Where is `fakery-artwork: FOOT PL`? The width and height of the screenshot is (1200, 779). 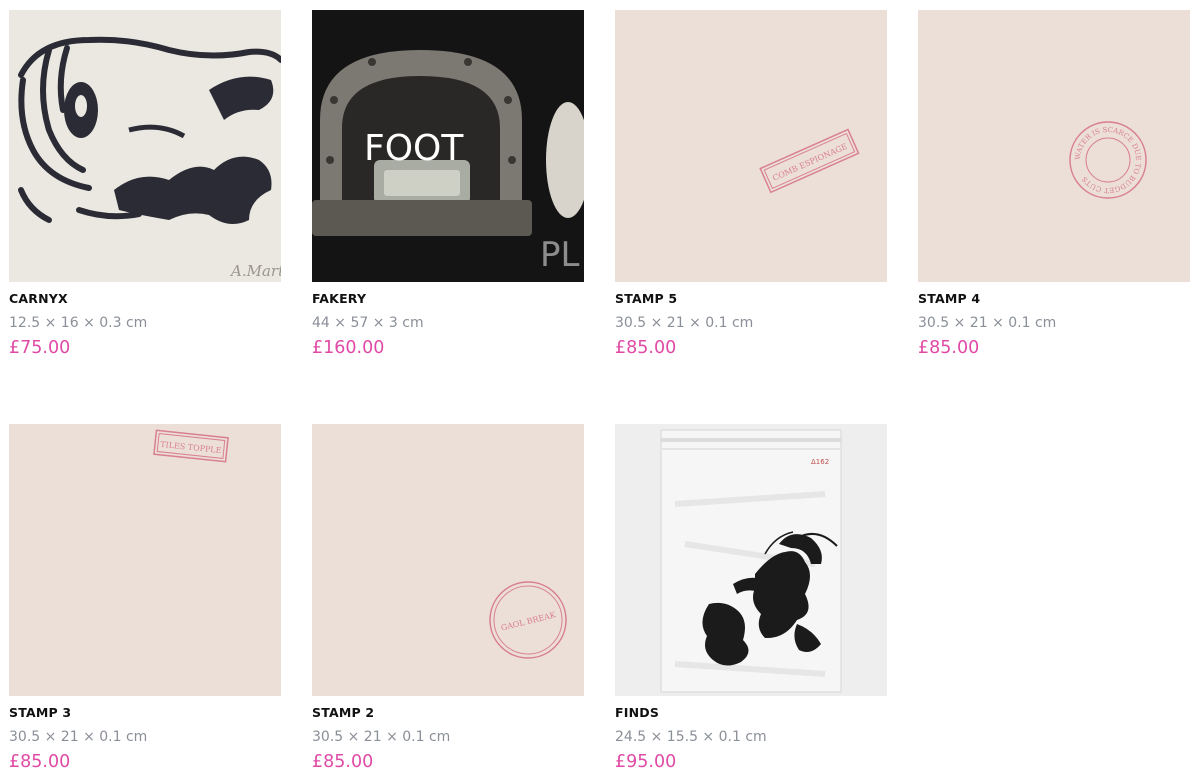
fakery-artwork: FOOT PL is located at coordinates (448, 146).